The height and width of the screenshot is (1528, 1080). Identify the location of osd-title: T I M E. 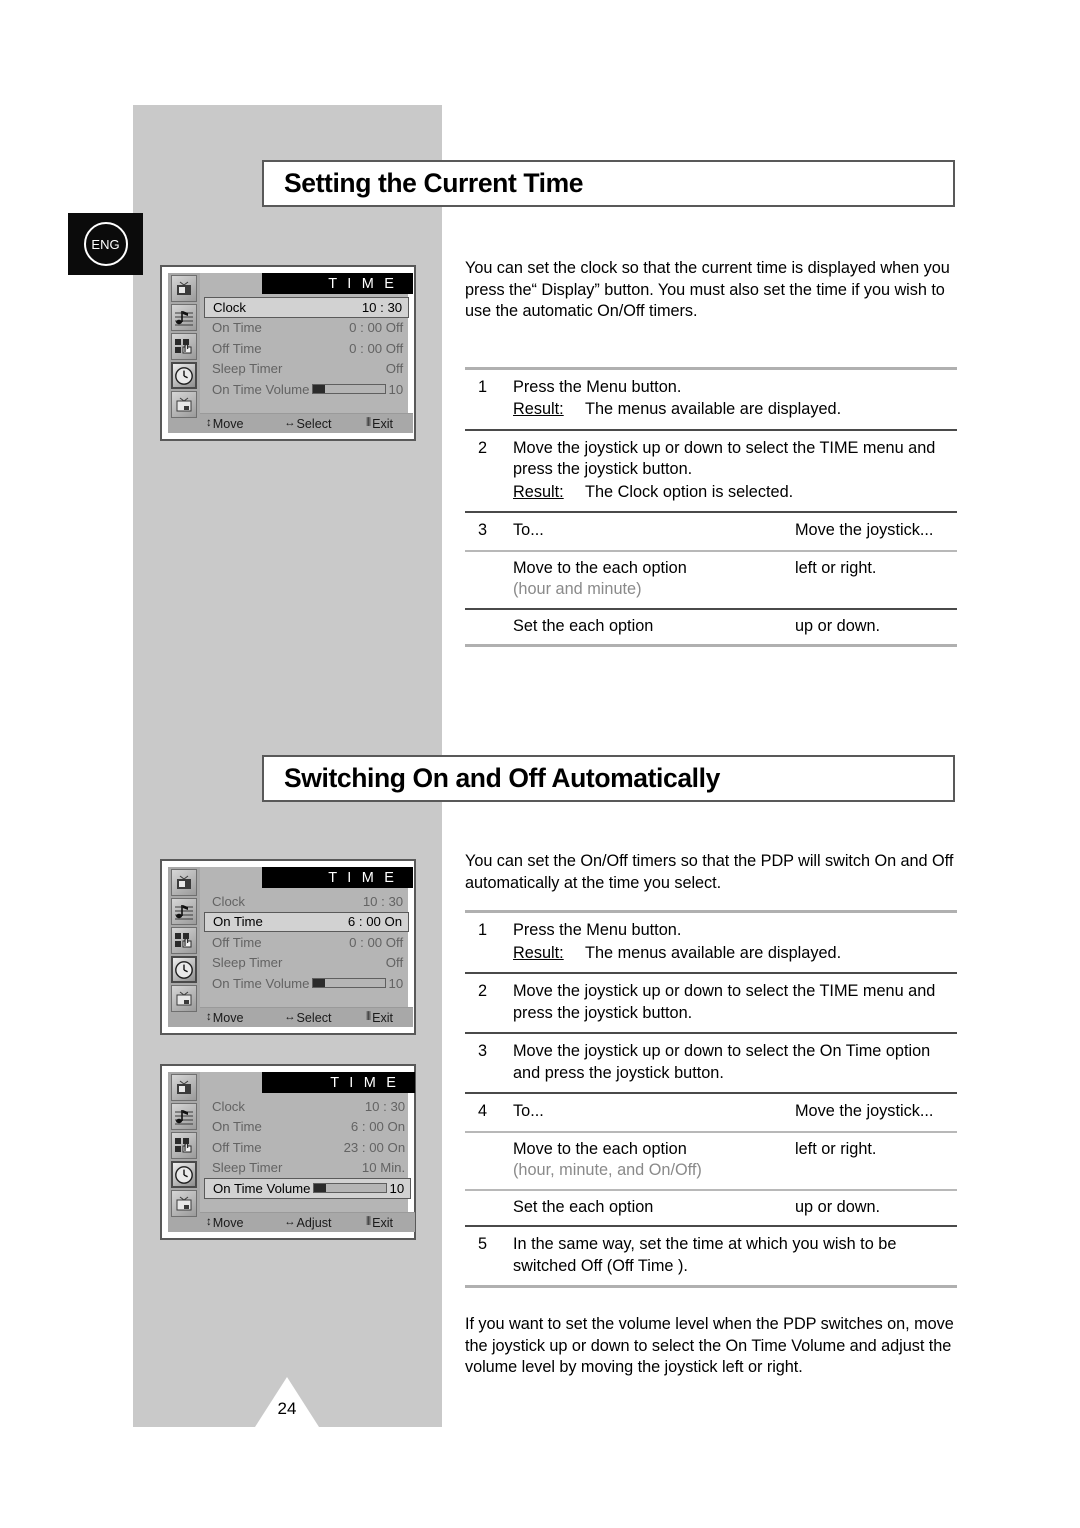
(338, 283).